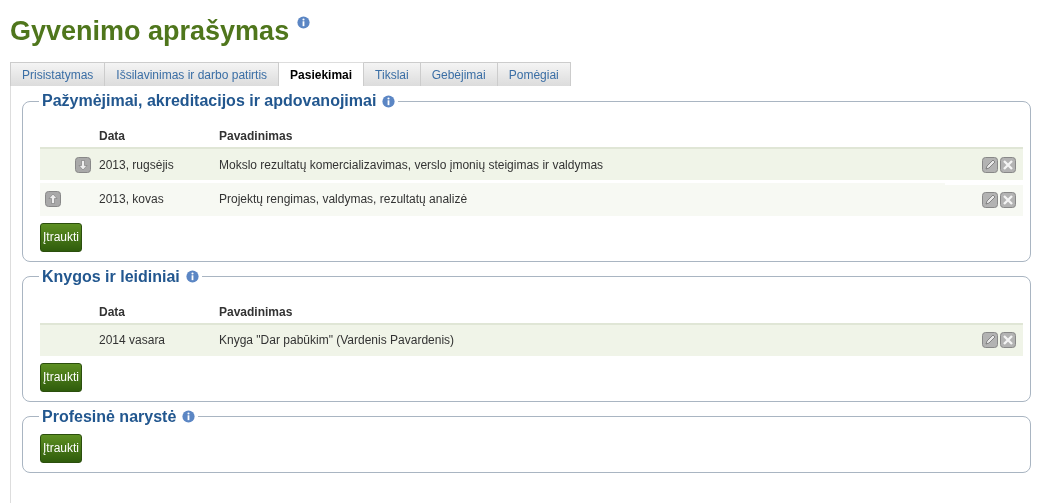  I want to click on move-up-button, so click(53, 199).